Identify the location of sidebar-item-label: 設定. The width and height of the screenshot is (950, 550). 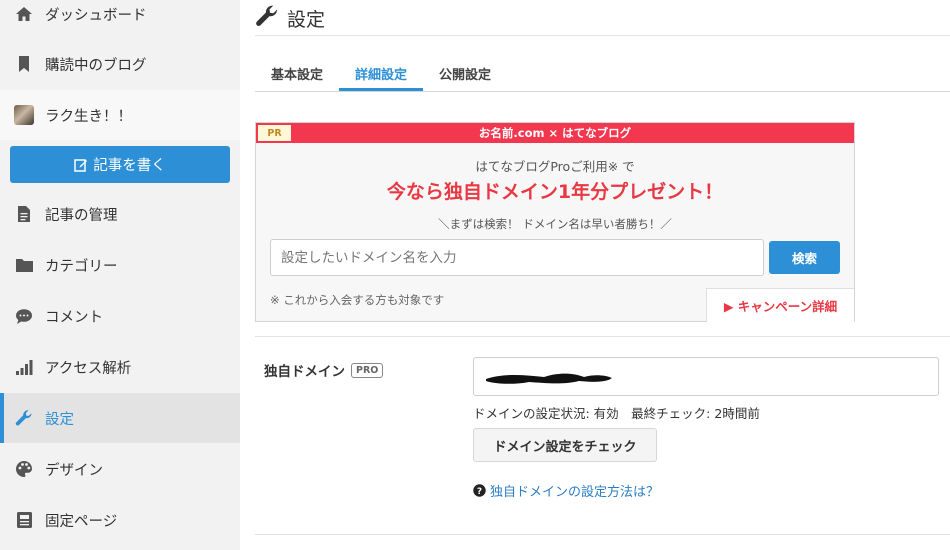
(59, 419).